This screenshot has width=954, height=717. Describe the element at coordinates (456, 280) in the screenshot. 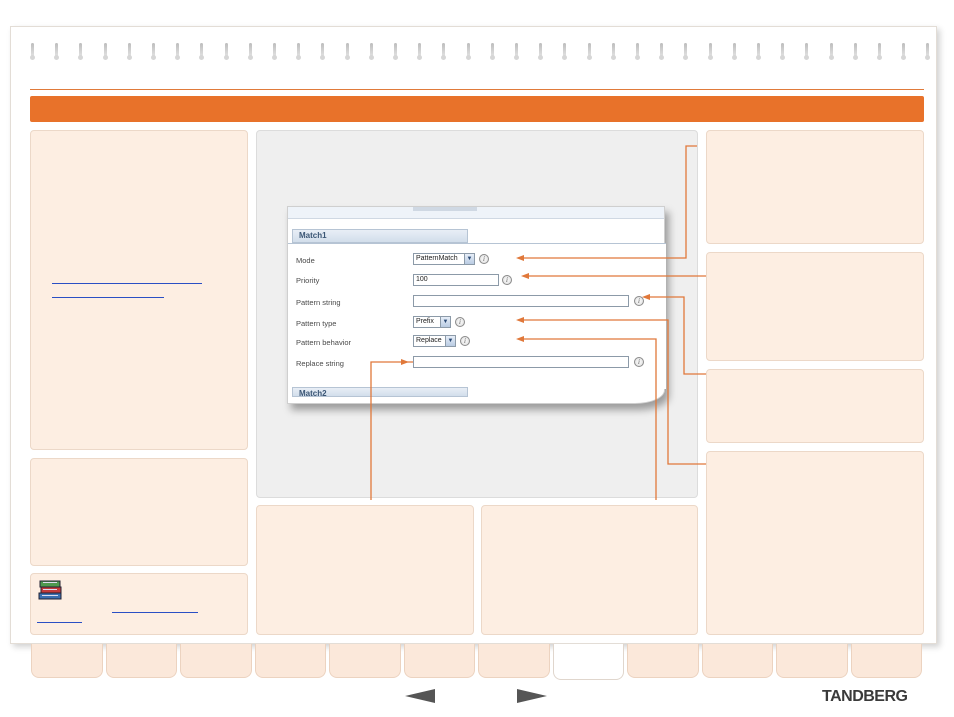

I see `priority-input: 100` at that location.